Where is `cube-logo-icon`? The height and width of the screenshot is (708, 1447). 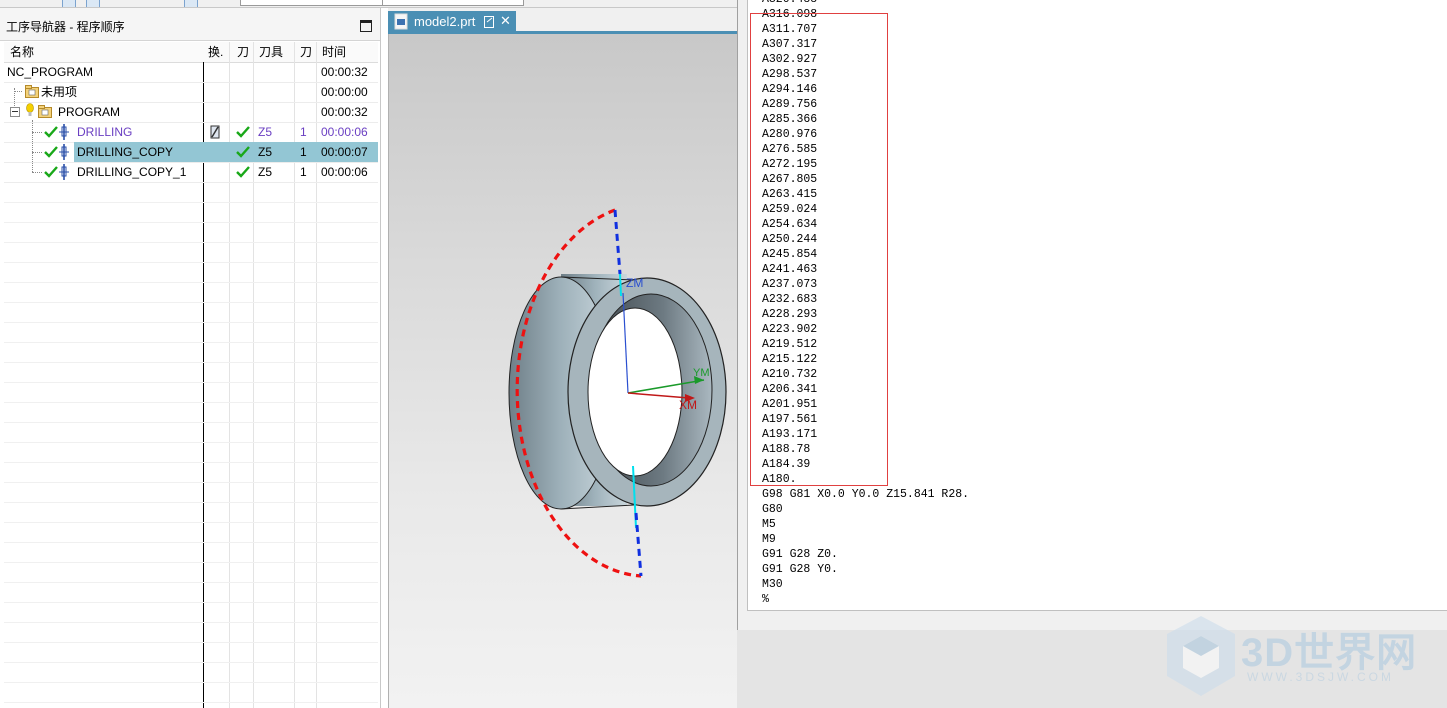
cube-logo-icon is located at coordinates (1201, 656).